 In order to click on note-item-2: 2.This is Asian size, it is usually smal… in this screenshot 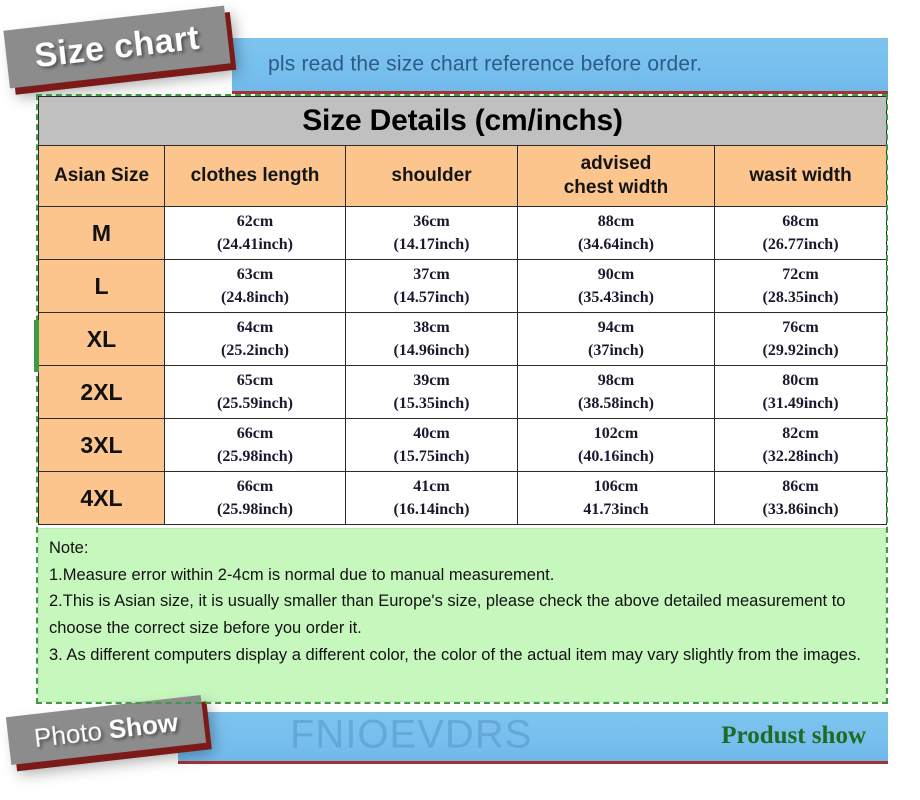, I will do `click(447, 615)`.